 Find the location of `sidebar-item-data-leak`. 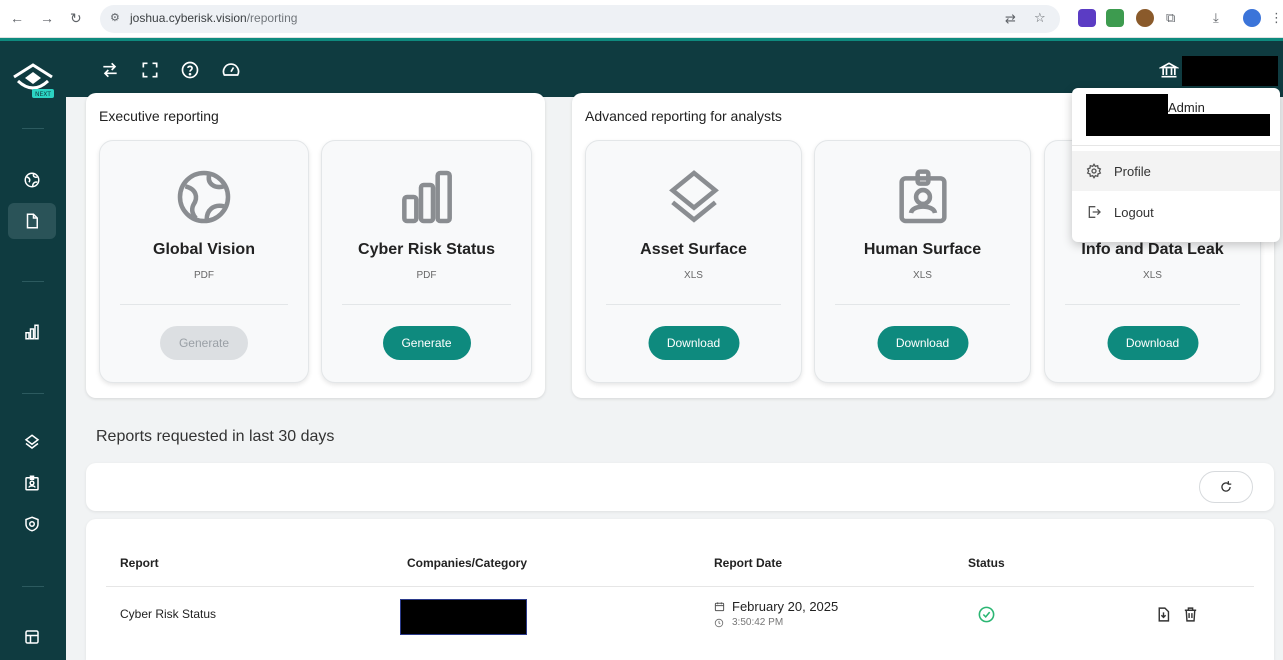

sidebar-item-data-leak is located at coordinates (32, 524).